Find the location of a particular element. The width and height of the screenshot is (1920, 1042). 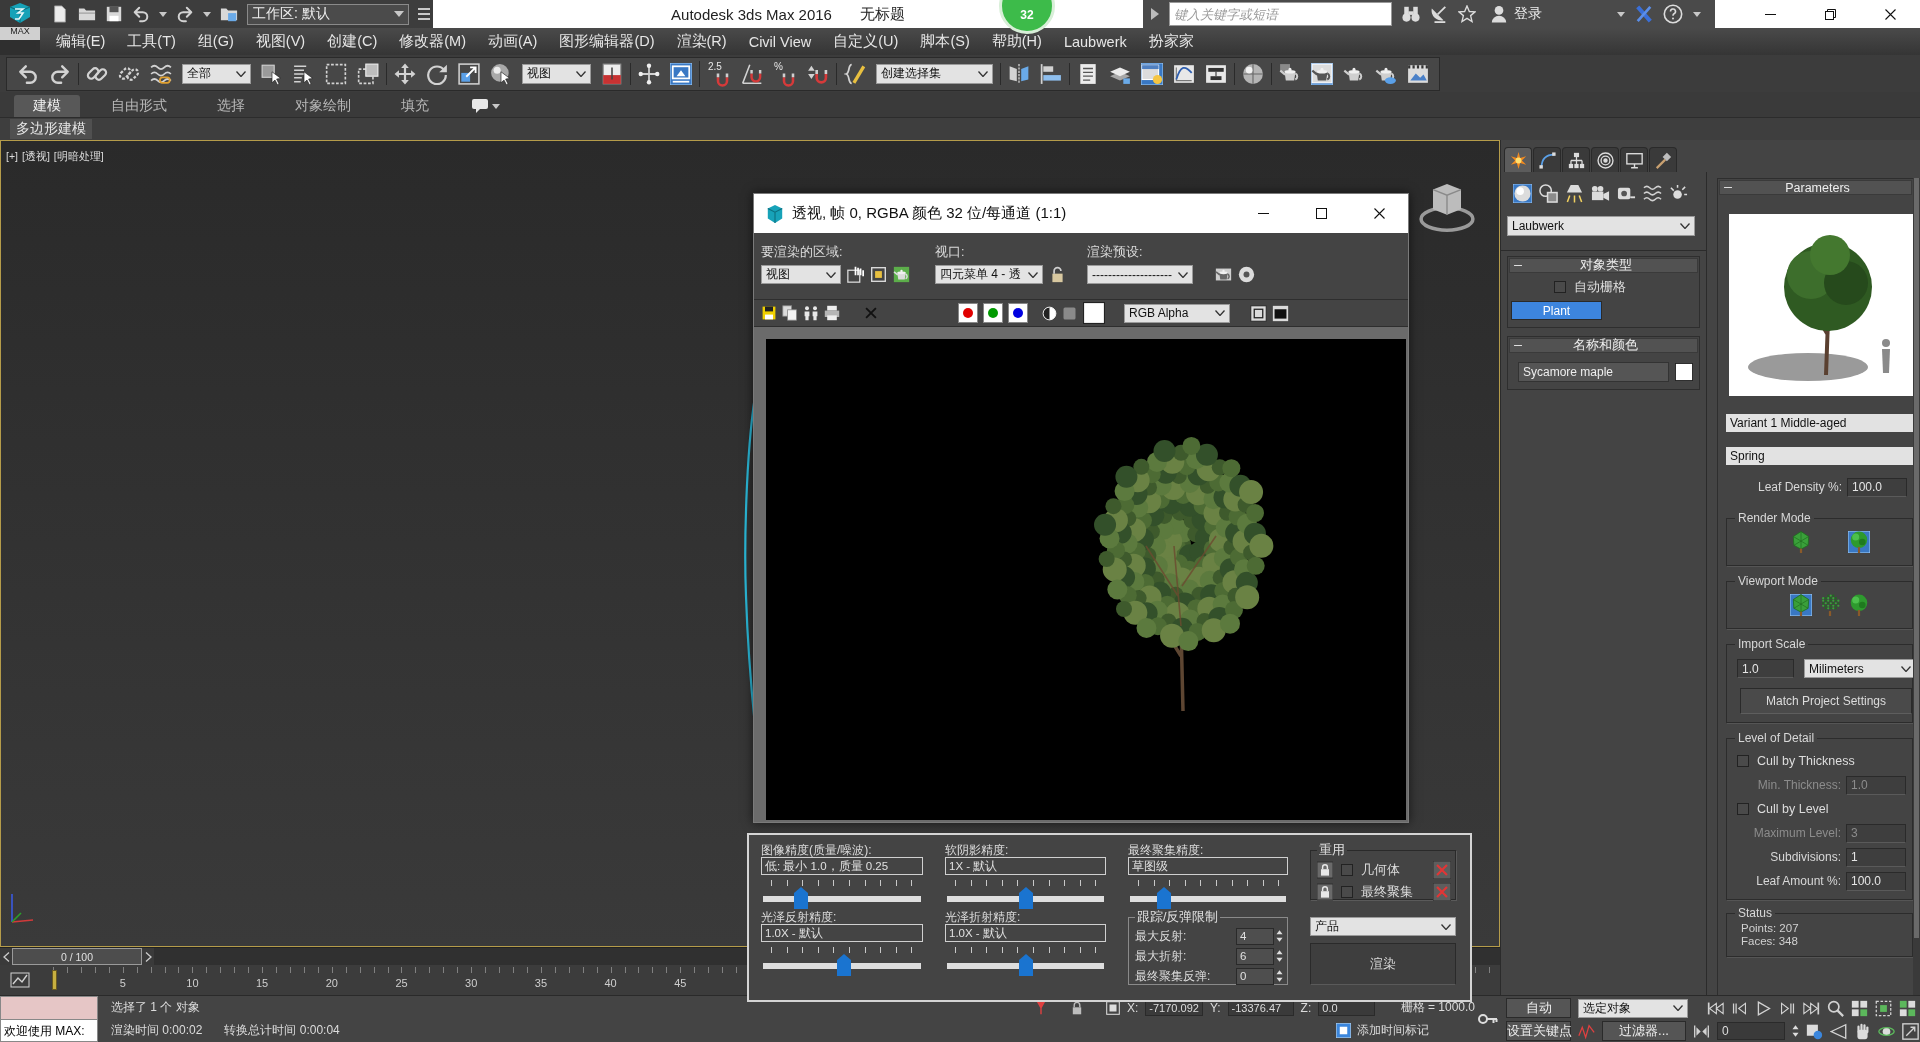

field-label: Maximum Level: is located at coordinates (1797, 833).